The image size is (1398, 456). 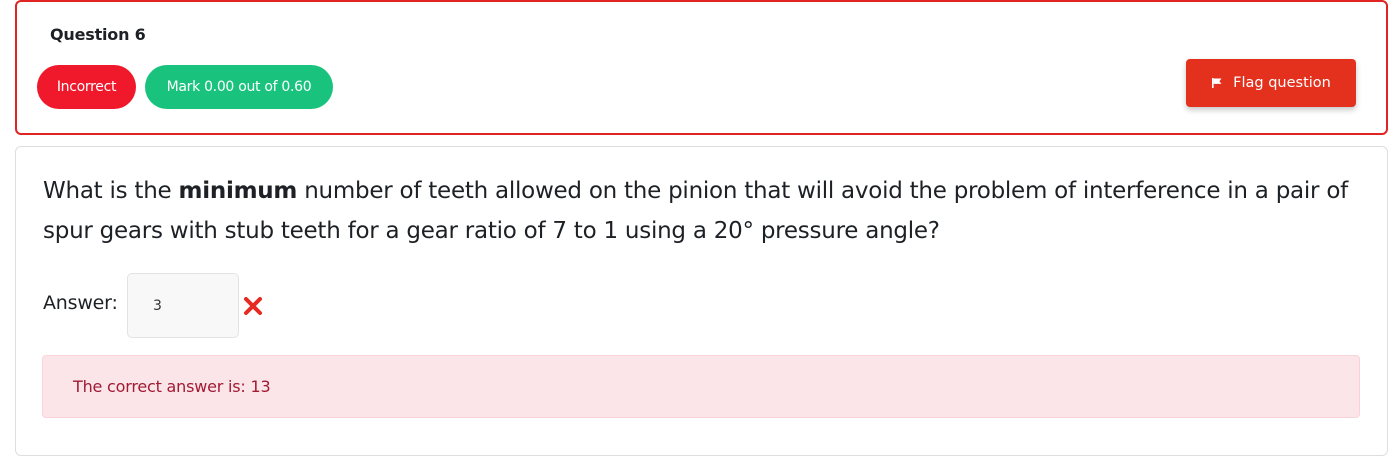 I want to click on mark-badge: Mark 0.00 out of 0.60, so click(x=239, y=87).